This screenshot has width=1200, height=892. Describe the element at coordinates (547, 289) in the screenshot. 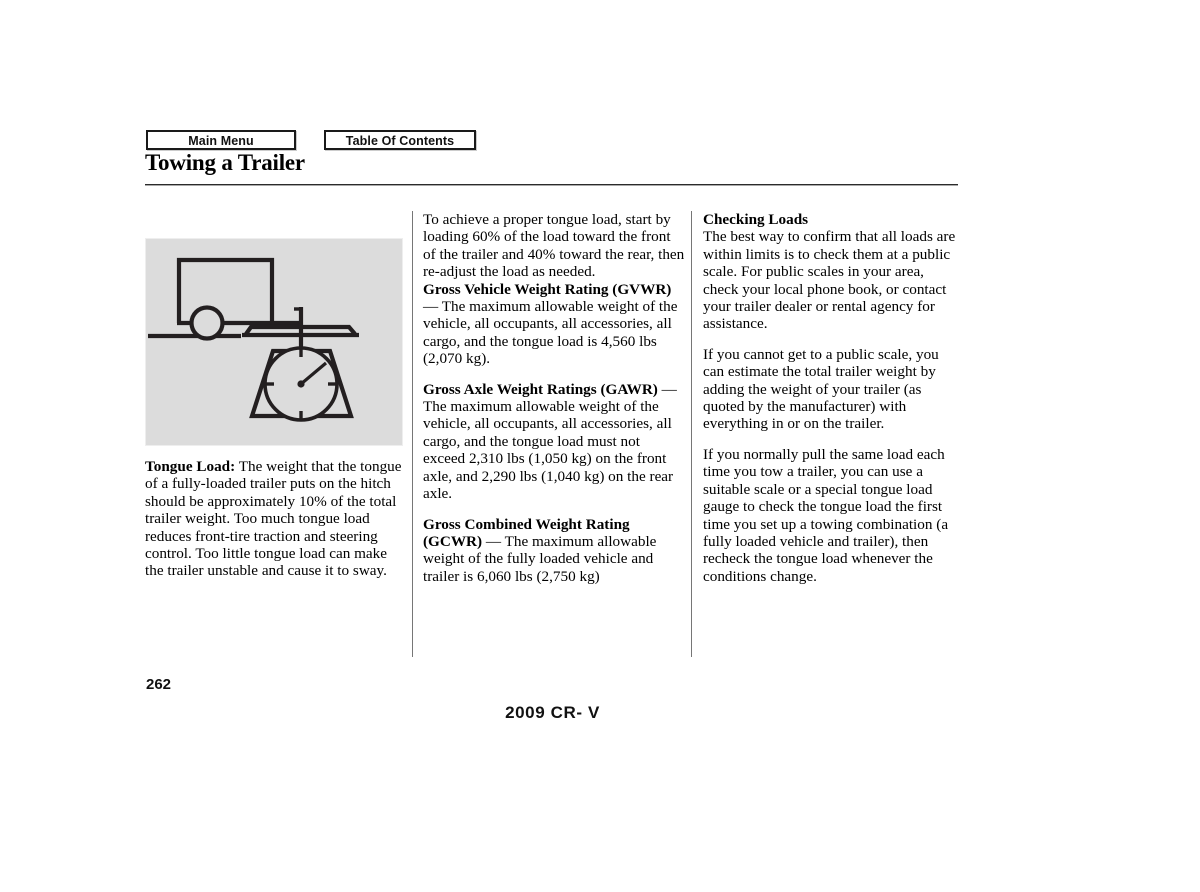

I see `gvwr-heading: Gross Vehicle Weight Rating (GVWR)` at that location.